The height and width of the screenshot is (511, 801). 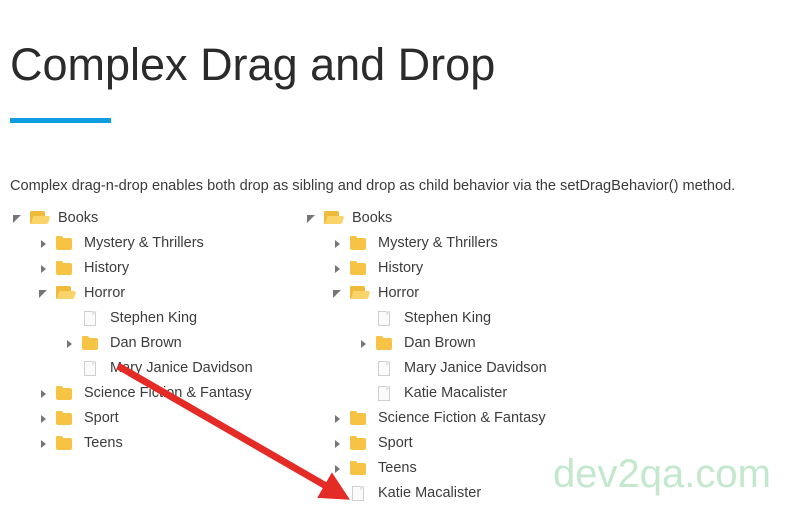 What do you see at coordinates (662, 474) in the screenshot?
I see `site-watermark: dev2qa.com` at bounding box center [662, 474].